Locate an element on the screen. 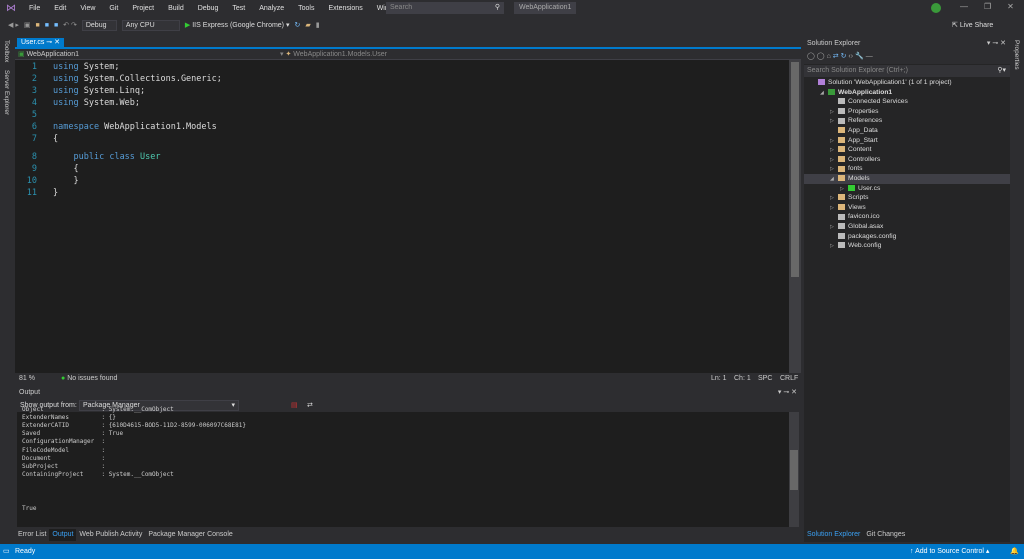 The height and width of the screenshot is (559, 1024). tree-item: ▷ Content is located at coordinates (907, 150).